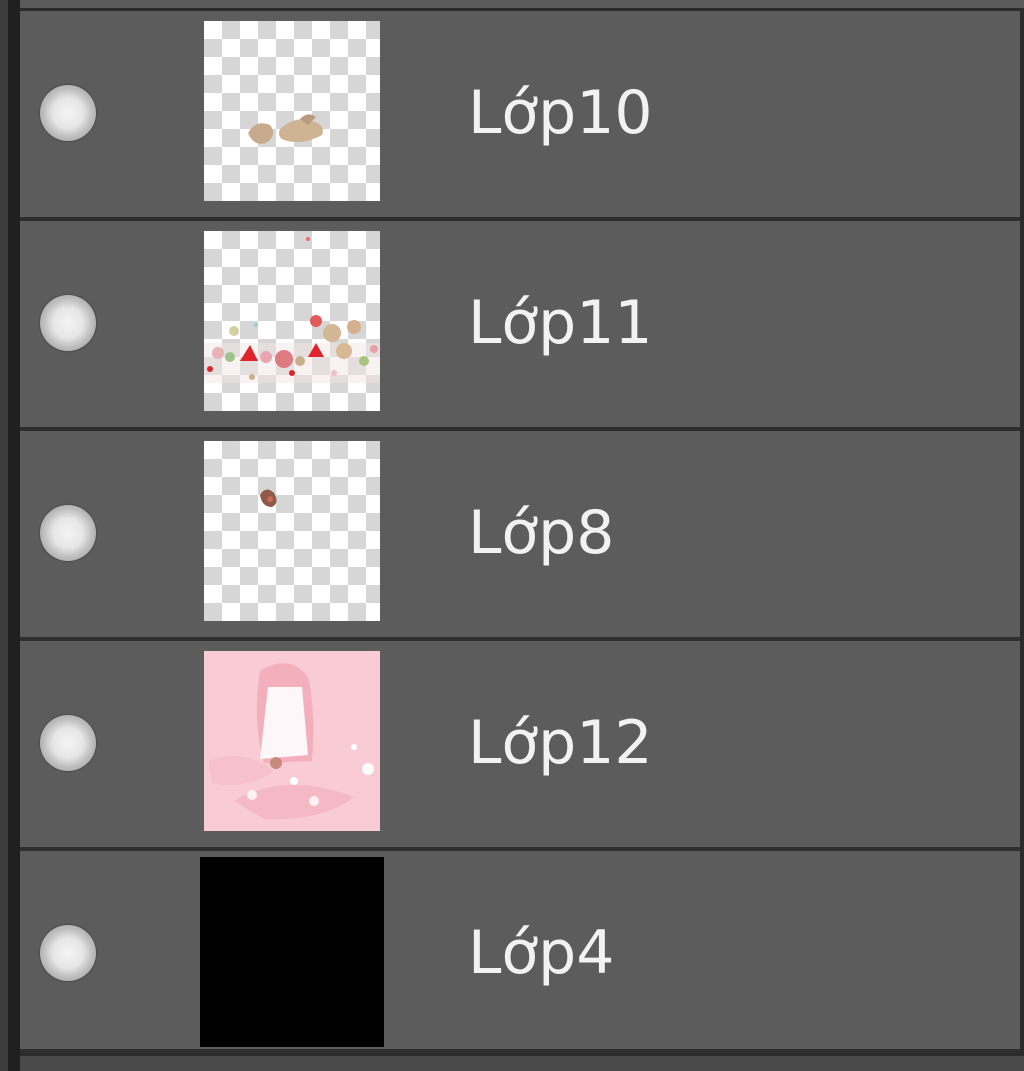 This screenshot has height=1071, width=1024. Describe the element at coordinates (541, 533) in the screenshot. I see `layer-name: Lớp8` at that location.